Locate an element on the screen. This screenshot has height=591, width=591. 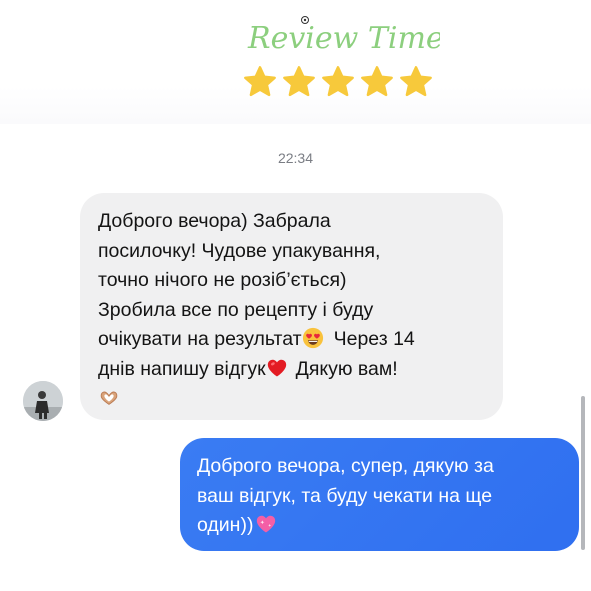
message-fragment: один)) is located at coordinates (225, 525).